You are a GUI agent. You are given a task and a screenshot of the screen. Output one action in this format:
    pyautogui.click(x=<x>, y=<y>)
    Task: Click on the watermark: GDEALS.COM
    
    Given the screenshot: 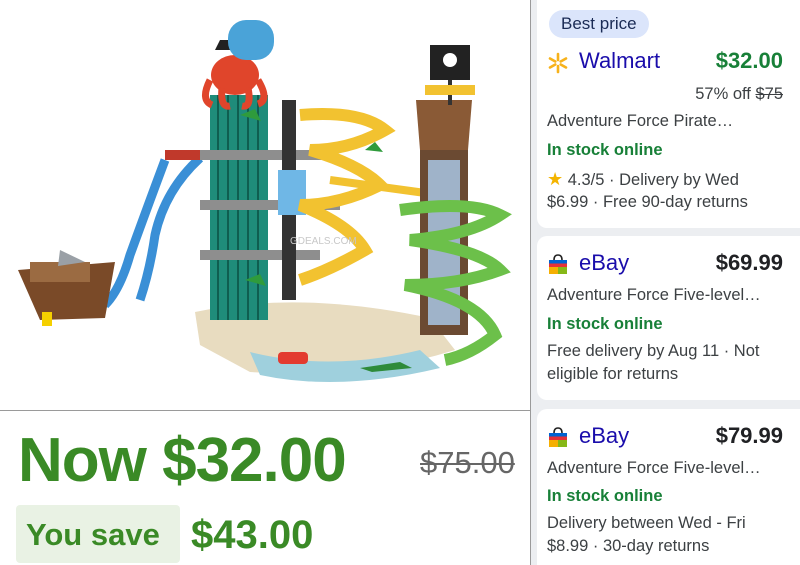 What is the action you would take?
    pyautogui.click(x=323, y=241)
    